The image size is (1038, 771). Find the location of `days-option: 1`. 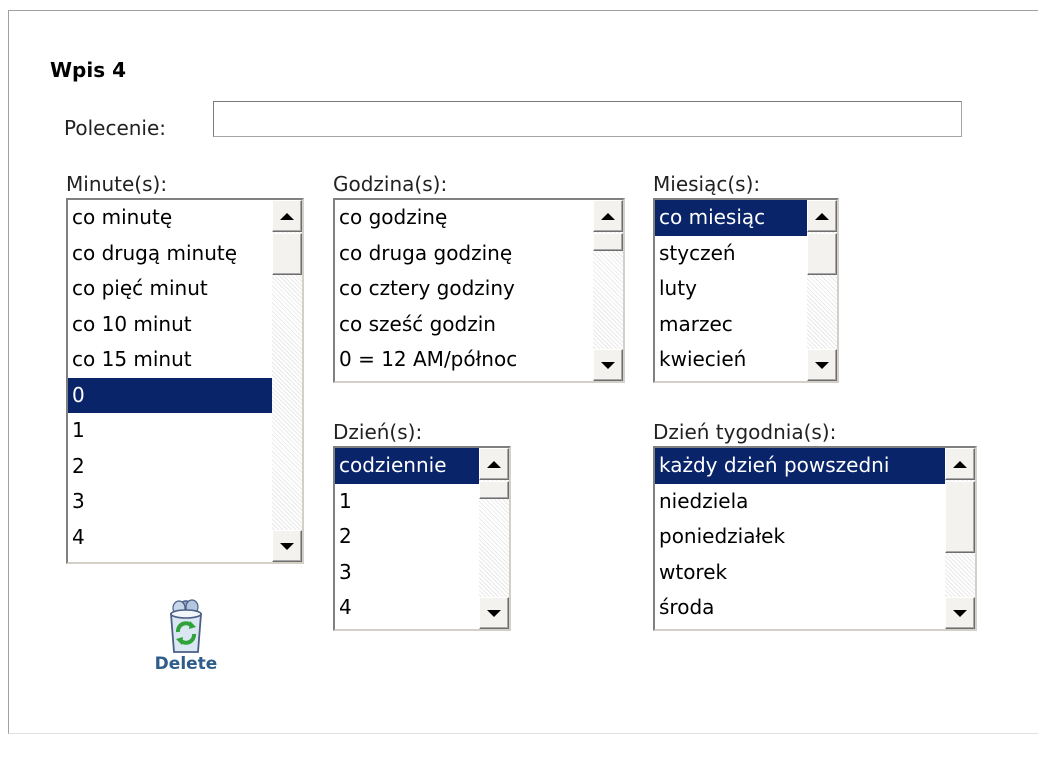

days-option: 1 is located at coordinates (407, 502).